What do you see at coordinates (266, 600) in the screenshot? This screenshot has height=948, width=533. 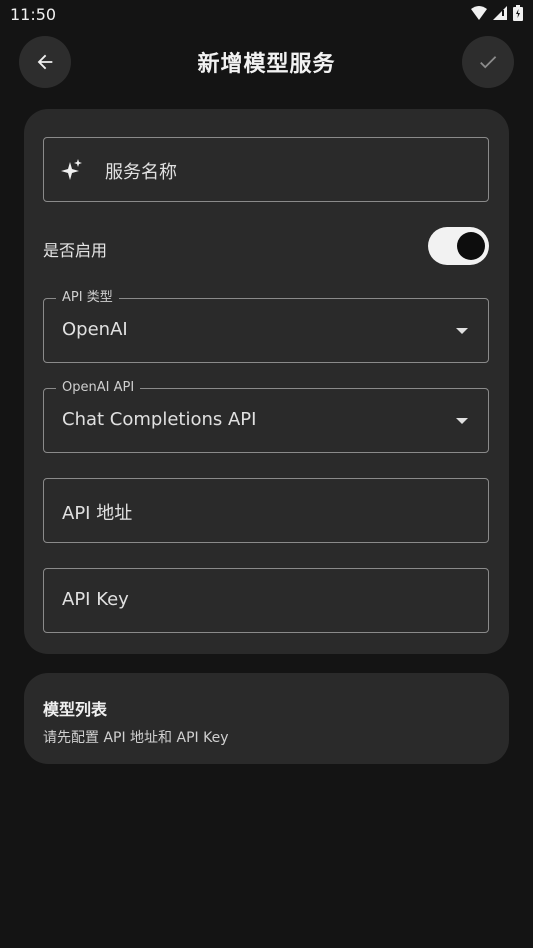 I see `api-key-field: API Key` at bounding box center [266, 600].